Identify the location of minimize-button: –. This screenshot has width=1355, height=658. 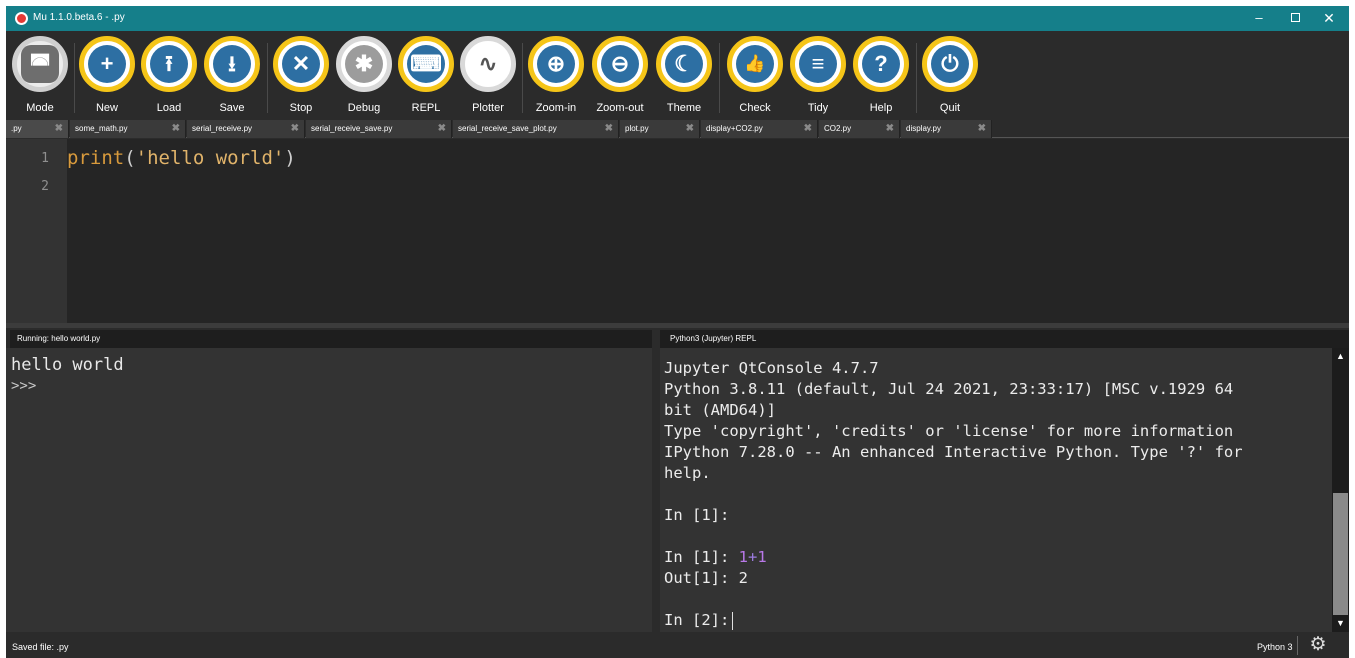
(1259, 18).